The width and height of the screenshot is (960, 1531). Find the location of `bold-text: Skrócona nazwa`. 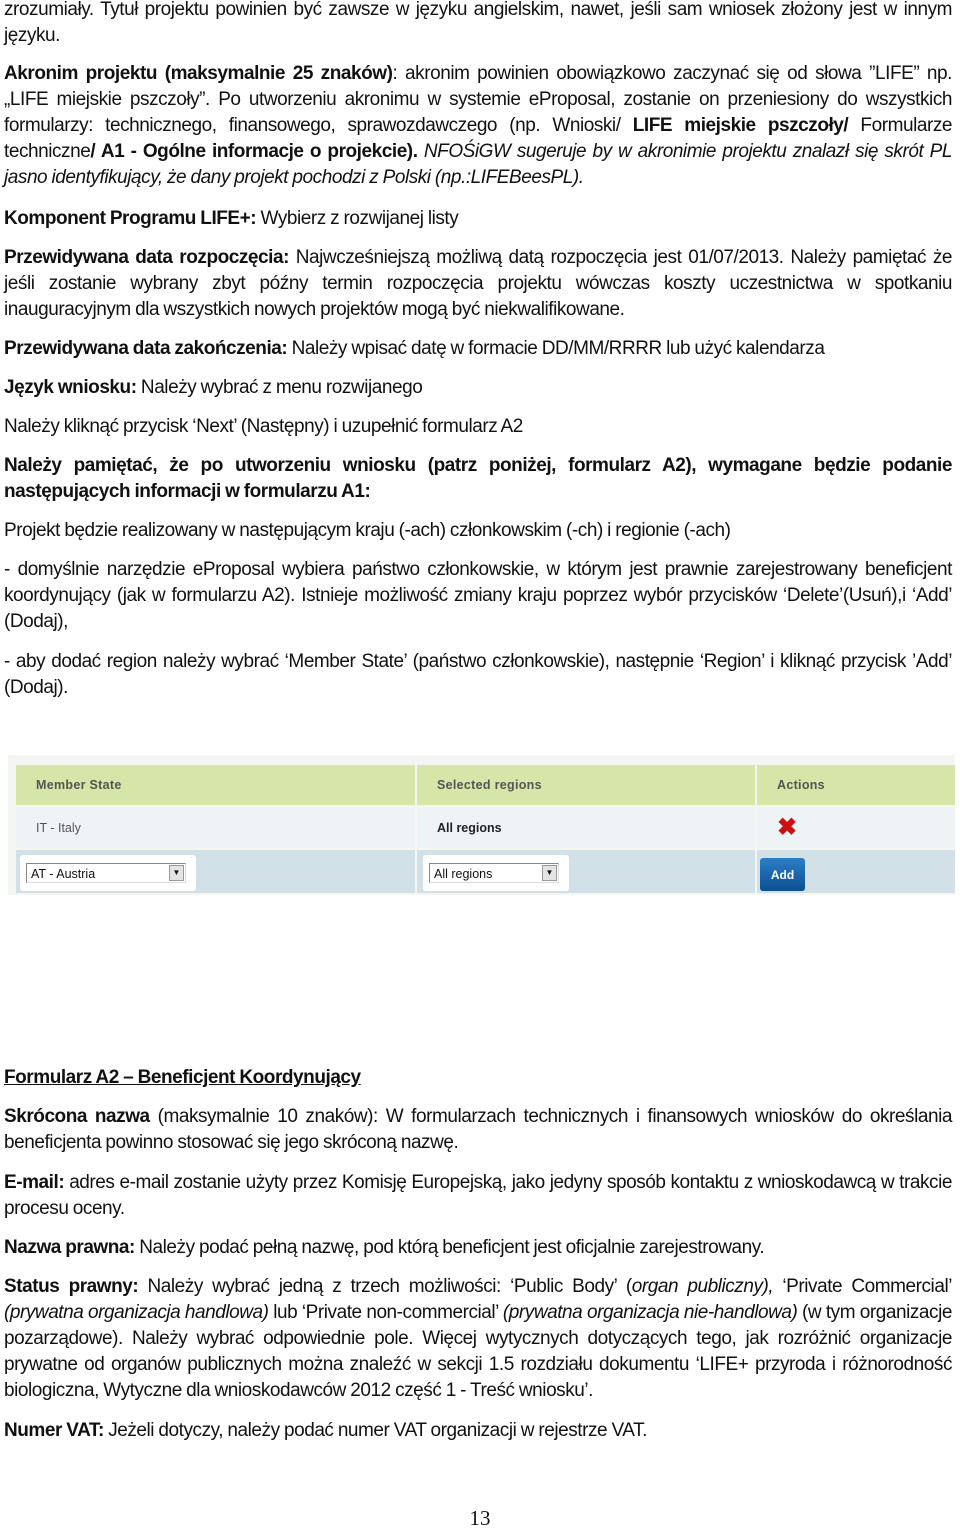

bold-text: Skrócona nazwa is located at coordinates (77, 1116).